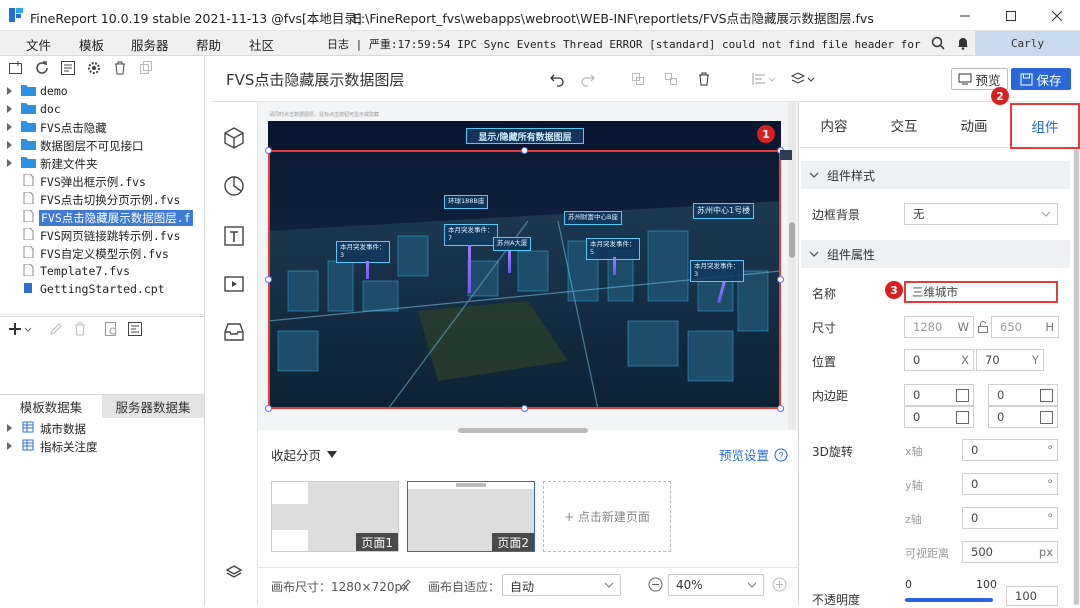 This screenshot has width=1080, height=608. What do you see at coordinates (1011, 15) in the screenshot?
I see `maximize-button` at bounding box center [1011, 15].